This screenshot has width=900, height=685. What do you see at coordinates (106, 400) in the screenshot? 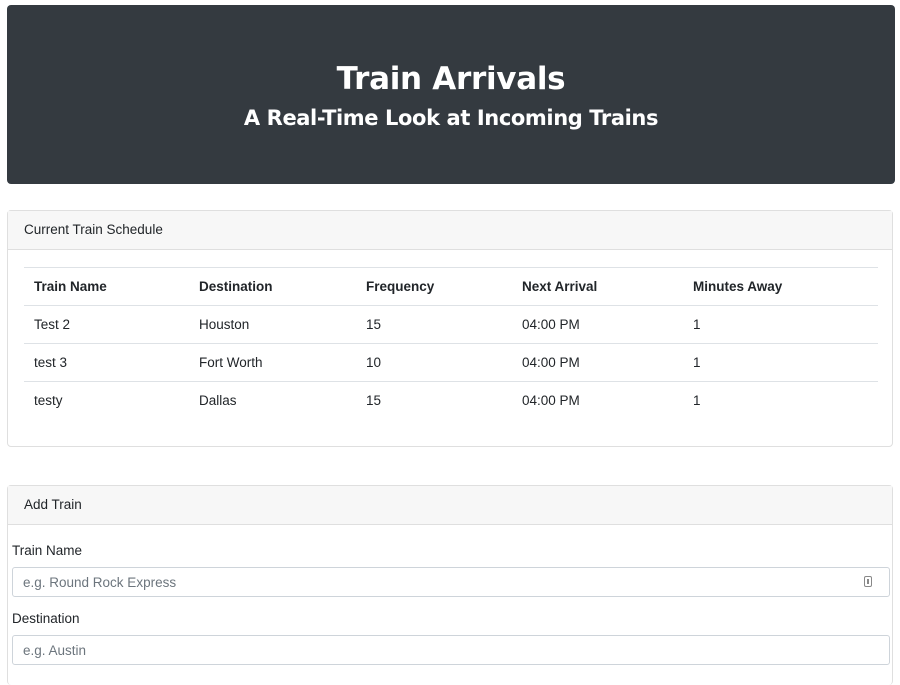
I see `cell-train-name: testy` at bounding box center [106, 400].